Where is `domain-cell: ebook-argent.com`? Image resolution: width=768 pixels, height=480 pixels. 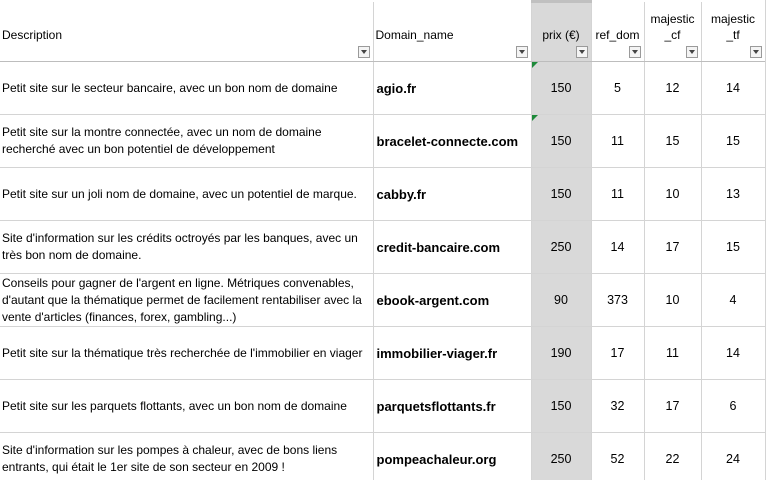
domain-cell: ebook-argent.com is located at coordinates (452, 300).